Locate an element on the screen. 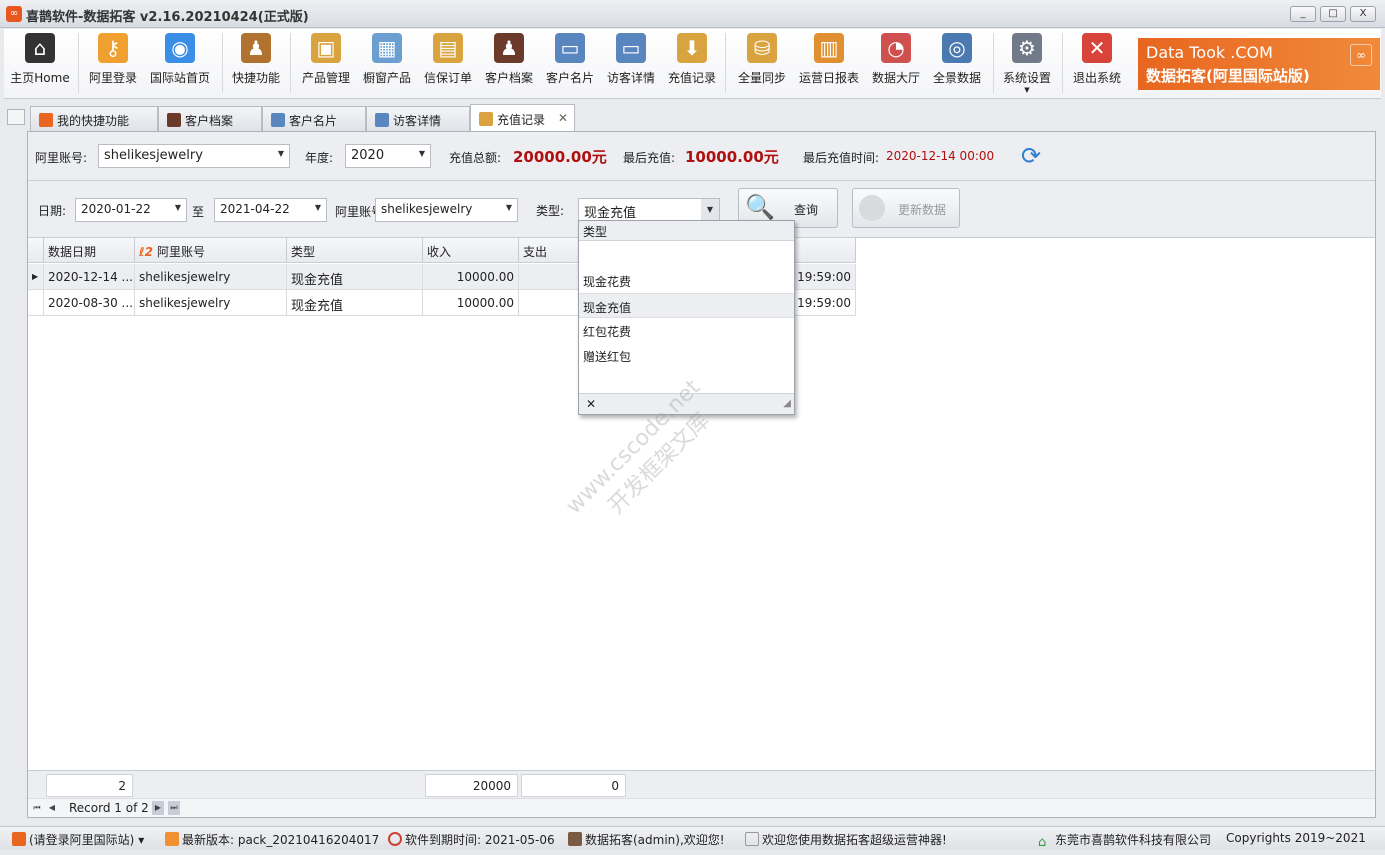 Image resolution: width=1385 pixels, height=855 pixels. toolbar-button-11: ⛁ 全量同步 is located at coordinates (762, 63).